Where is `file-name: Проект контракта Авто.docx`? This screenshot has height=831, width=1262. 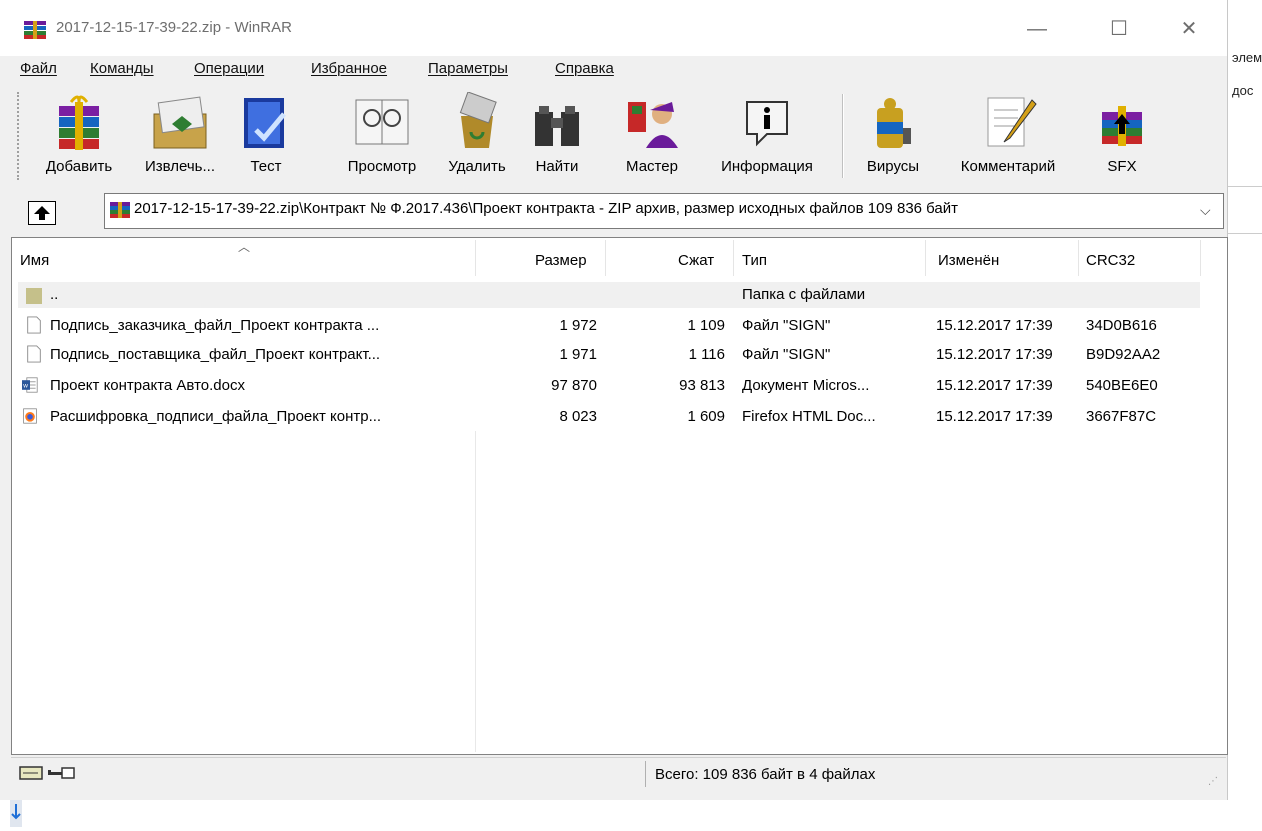
file-name: Проект контракта Авто.docx is located at coordinates (147, 385).